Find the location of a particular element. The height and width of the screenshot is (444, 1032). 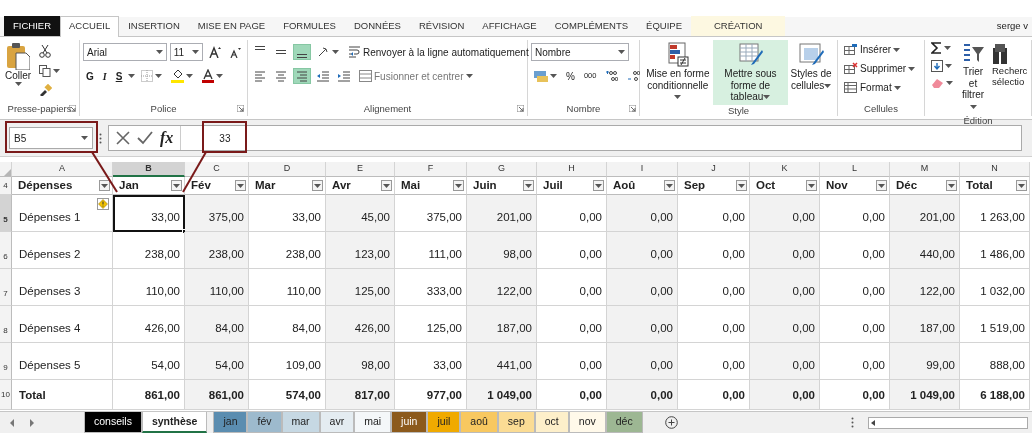

column-header: F is located at coordinates (431, 169).